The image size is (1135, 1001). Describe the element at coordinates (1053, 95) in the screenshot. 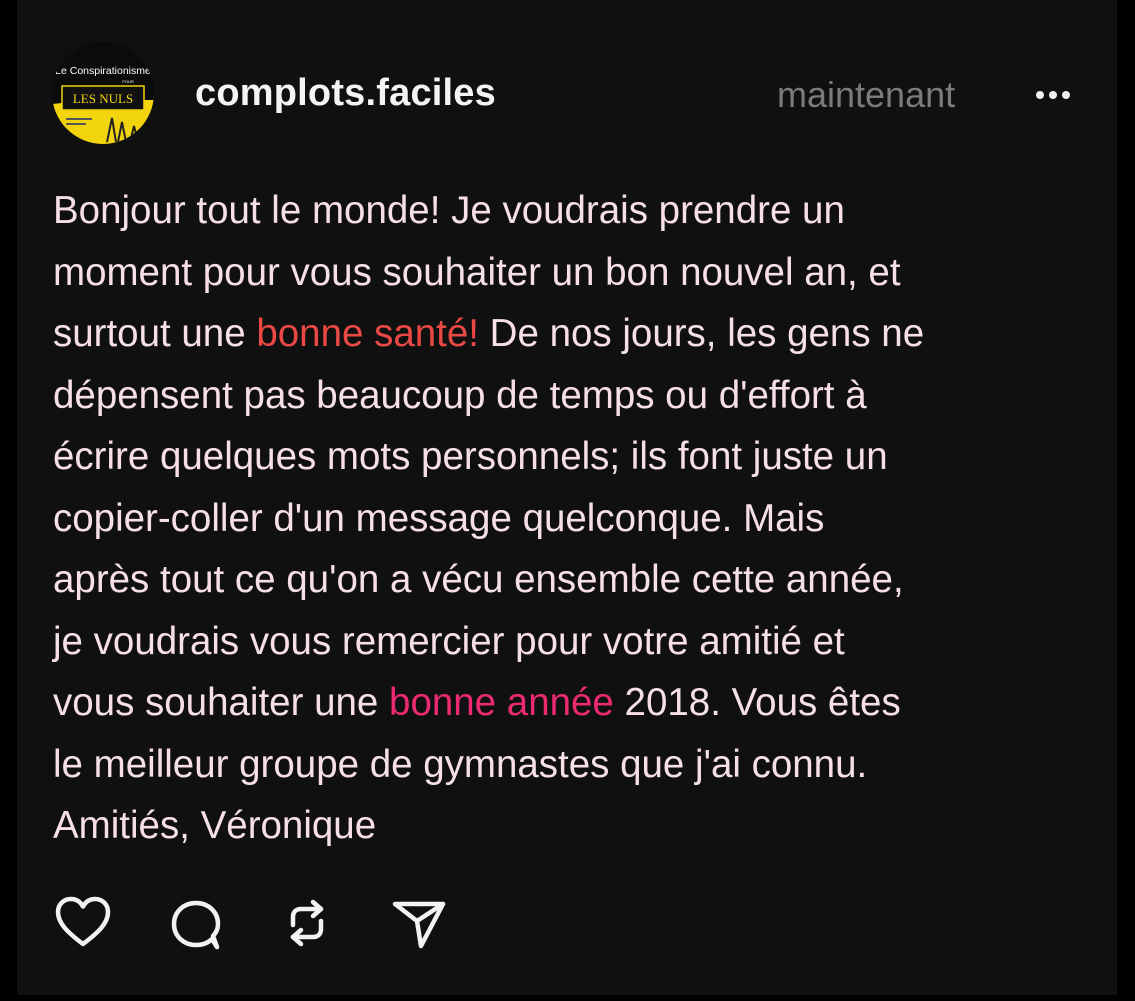

I see `more-horizontal-icon` at that location.